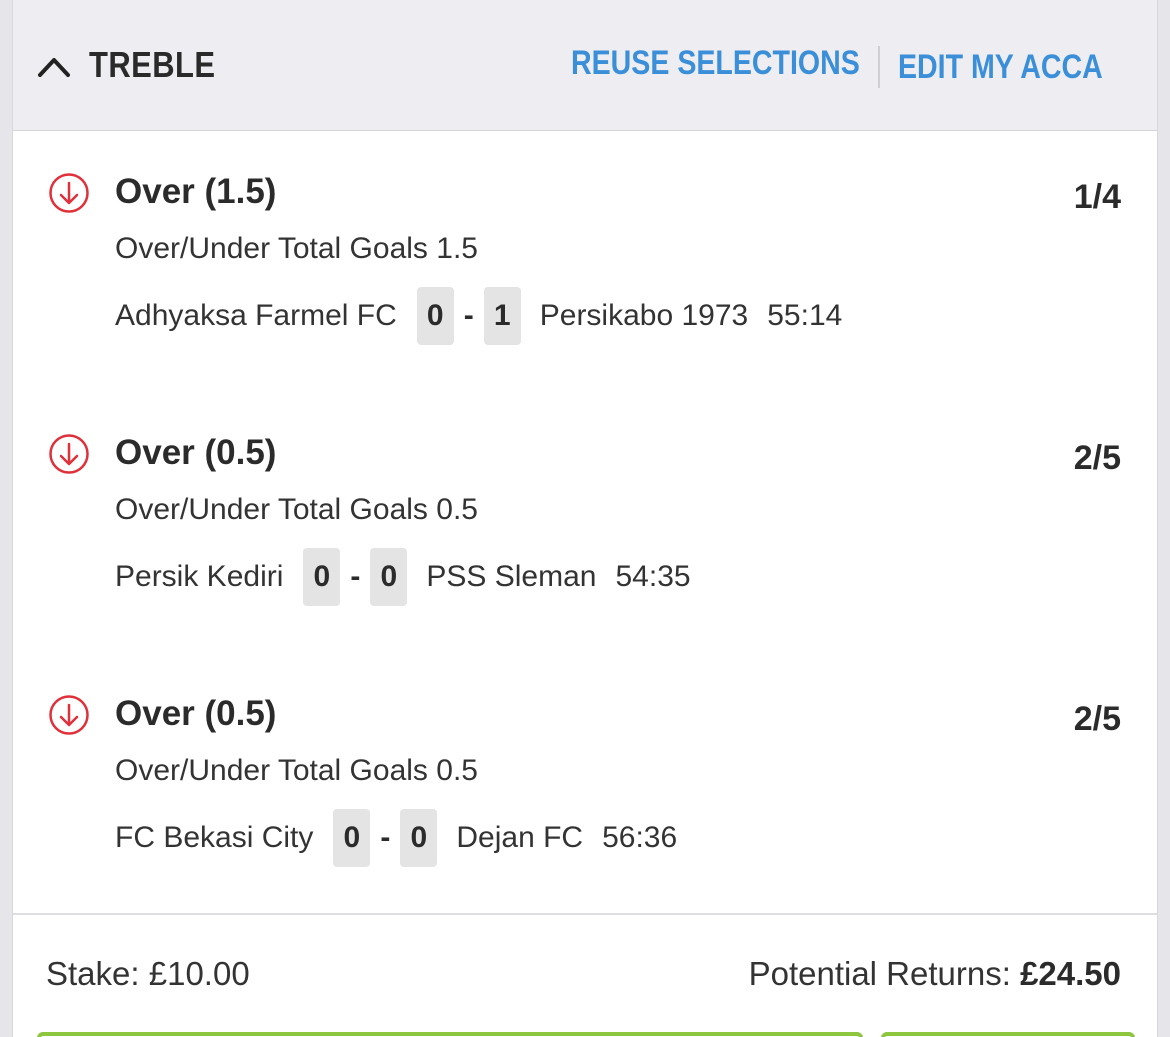  What do you see at coordinates (93, 973) in the screenshot?
I see `stake-label: Stake:` at bounding box center [93, 973].